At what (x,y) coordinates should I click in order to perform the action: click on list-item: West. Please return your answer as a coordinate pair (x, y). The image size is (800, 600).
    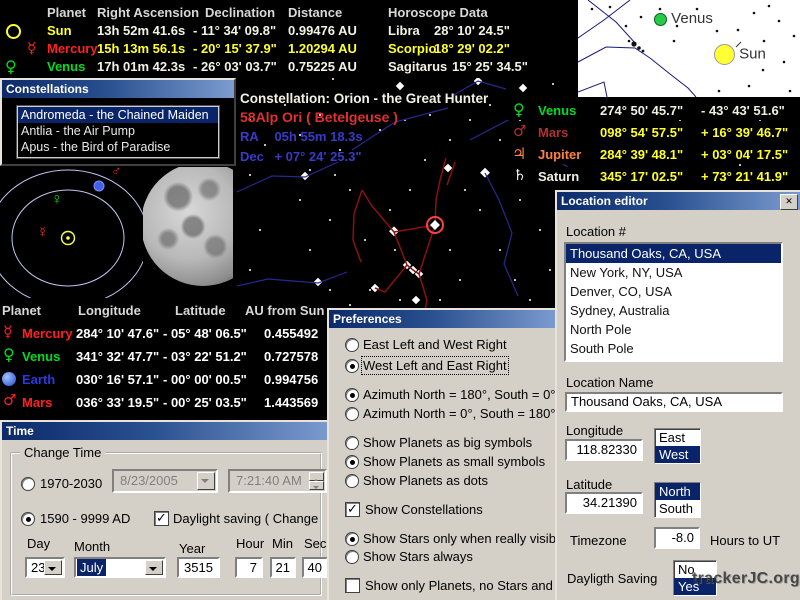
    Looking at the image, I should click on (677, 454).